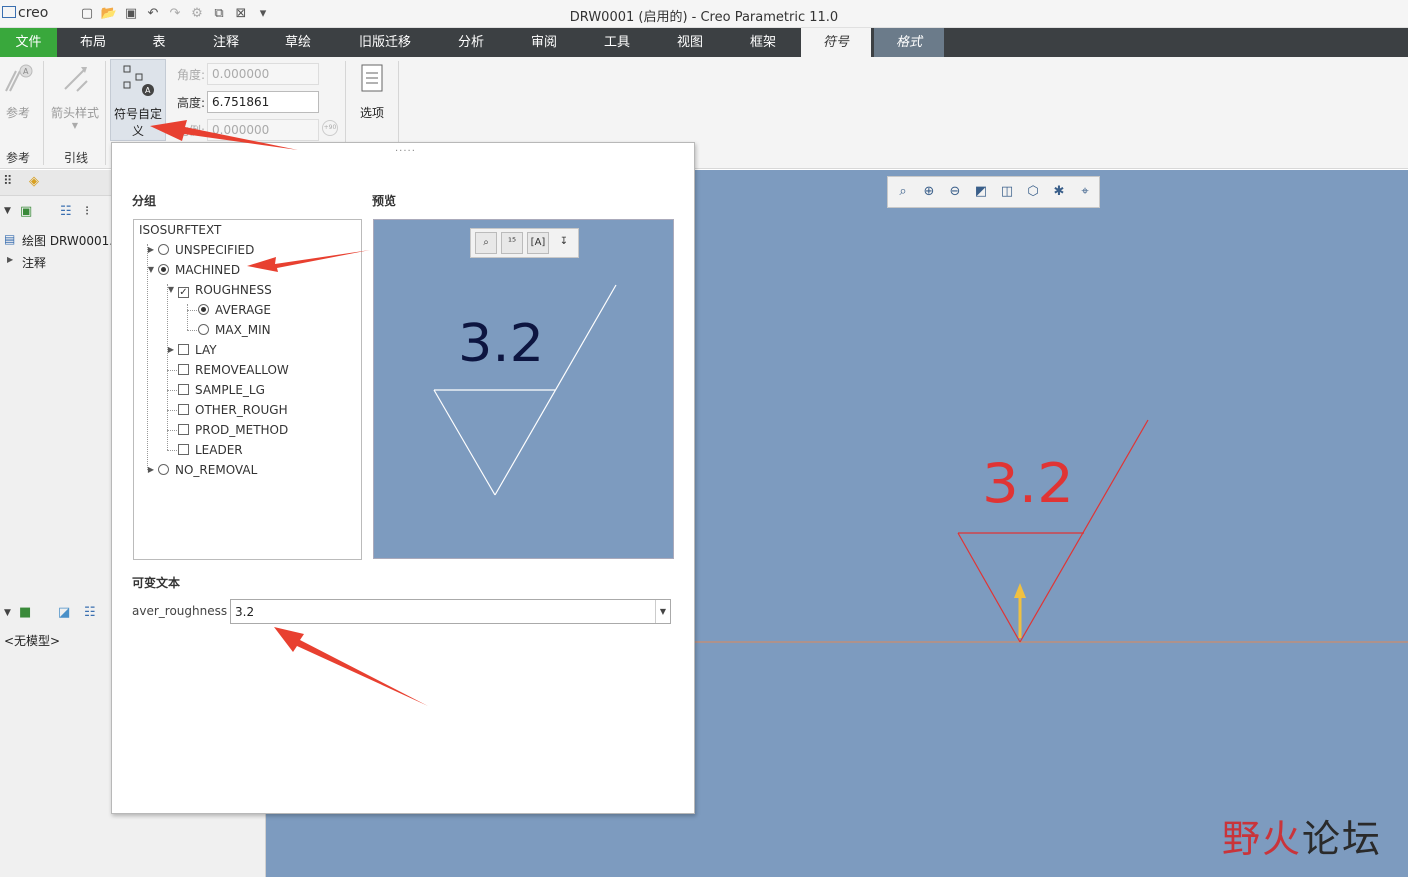  Describe the element at coordinates (298, 42) in the screenshot. I see `tab-sketch: 草绘` at that location.